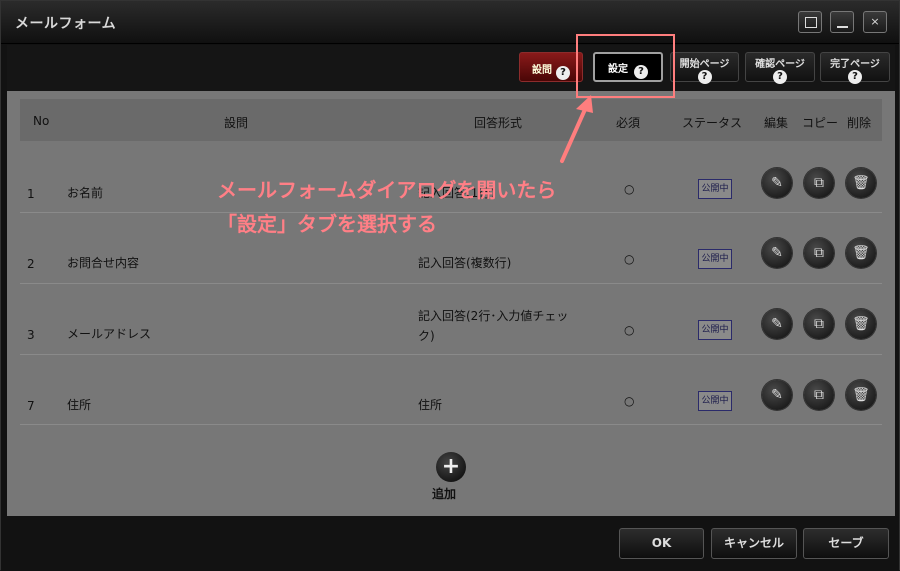 This screenshot has height=571, width=900. I want to click on row-question: お名前, so click(85, 193).